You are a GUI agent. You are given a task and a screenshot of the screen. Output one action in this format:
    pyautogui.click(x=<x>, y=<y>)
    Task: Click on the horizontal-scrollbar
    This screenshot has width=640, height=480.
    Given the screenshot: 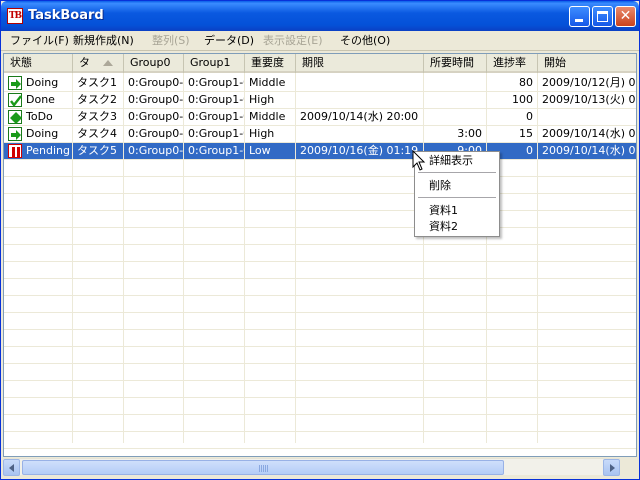 What is the action you would take?
    pyautogui.click(x=311, y=467)
    